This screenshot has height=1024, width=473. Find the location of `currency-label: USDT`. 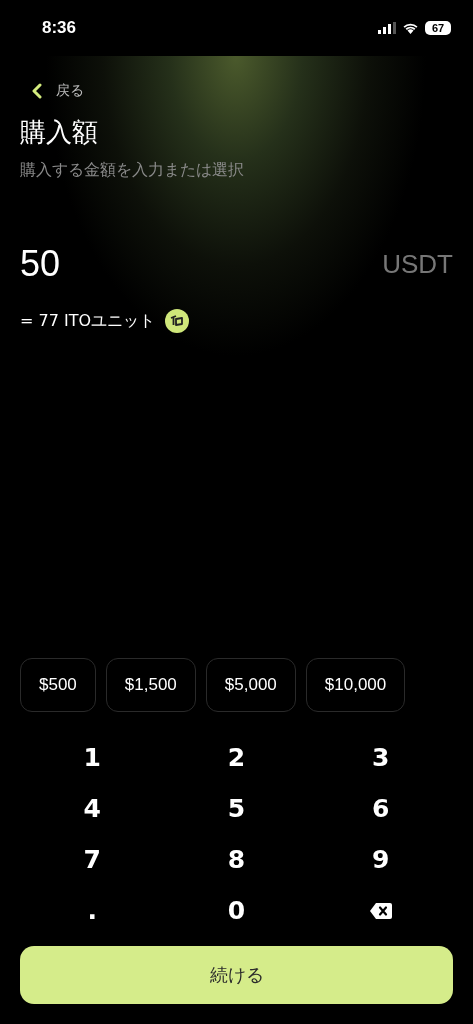

currency-label: USDT is located at coordinates (417, 264).